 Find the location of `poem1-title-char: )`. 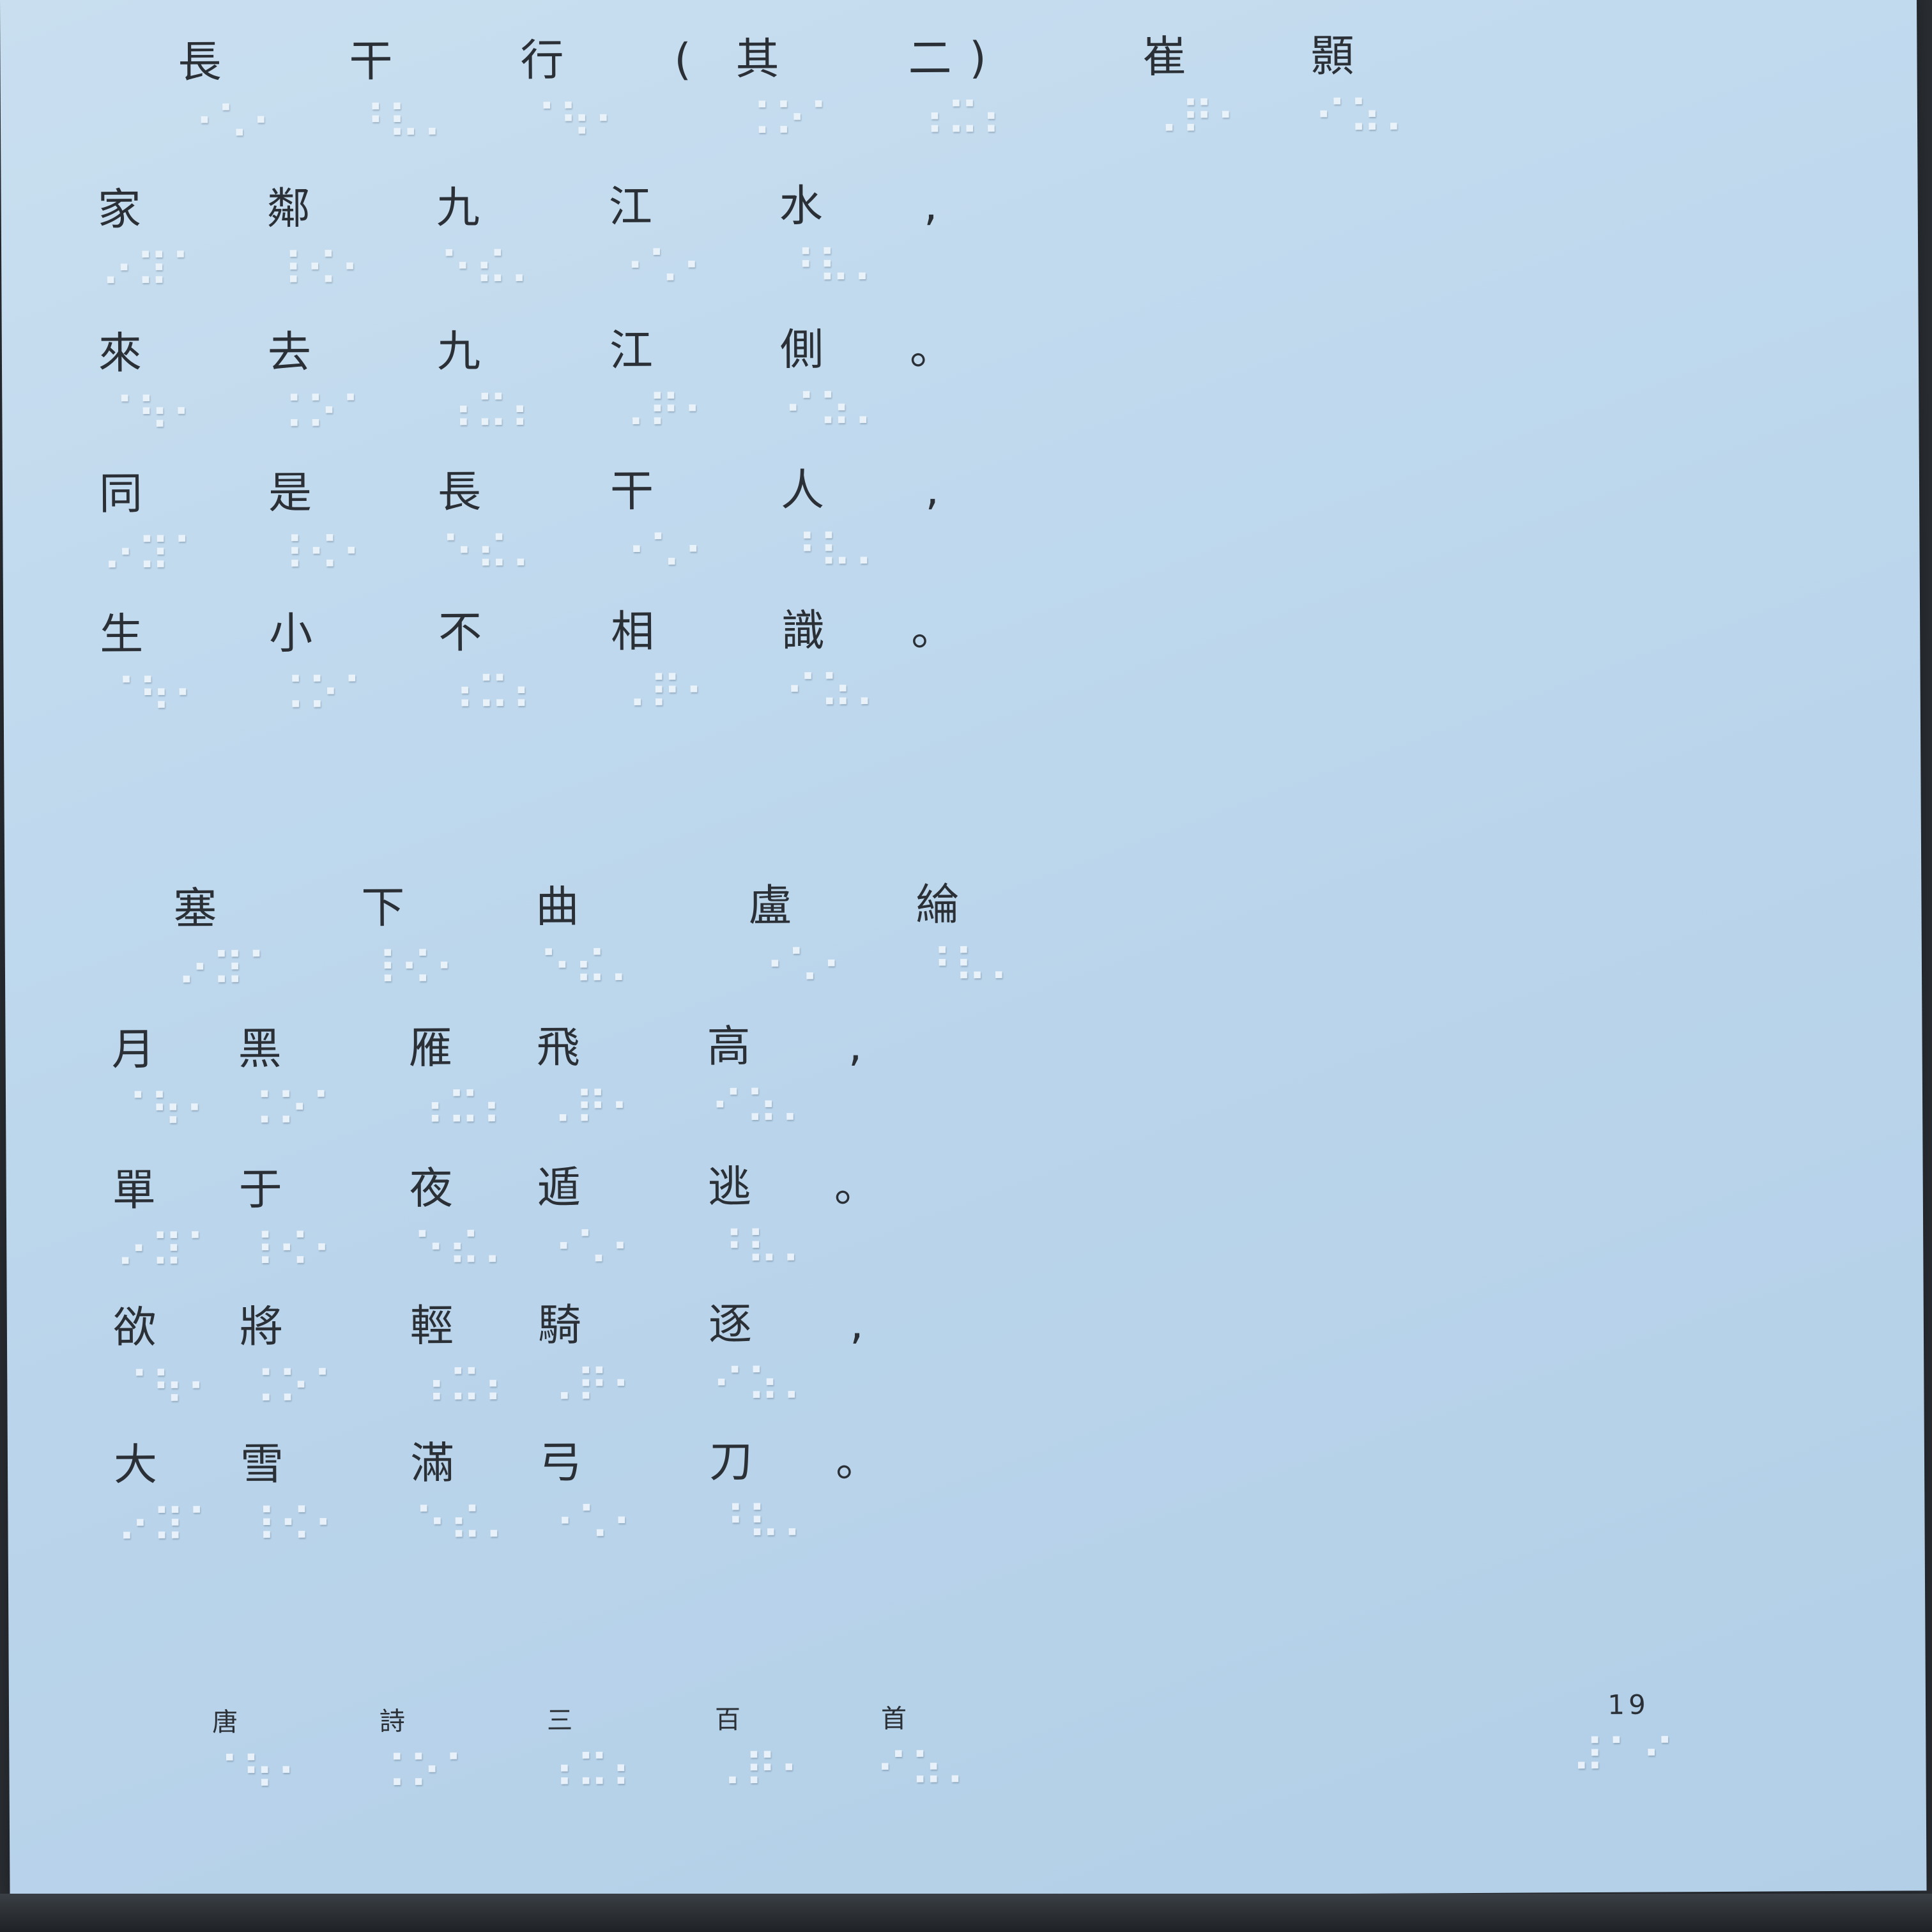

poem1-title-char: ) is located at coordinates (977, 58).